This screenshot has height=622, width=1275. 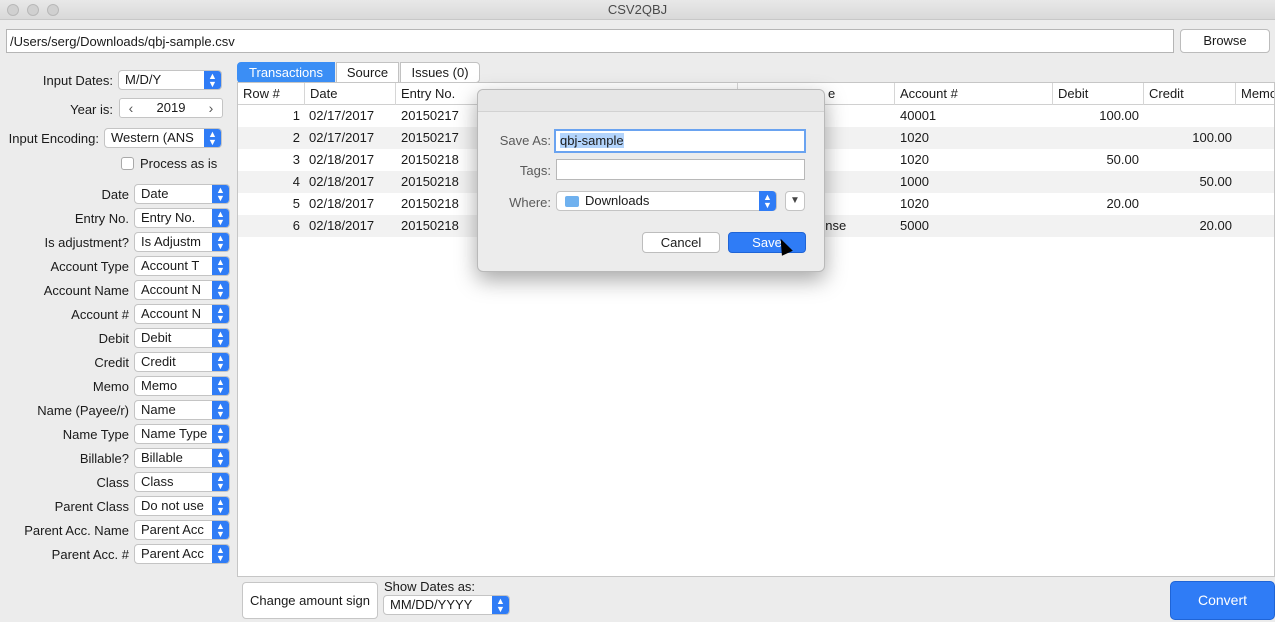 I want to click on mapping-select: Entry No. ▲ ▼, so click(x=182, y=218).